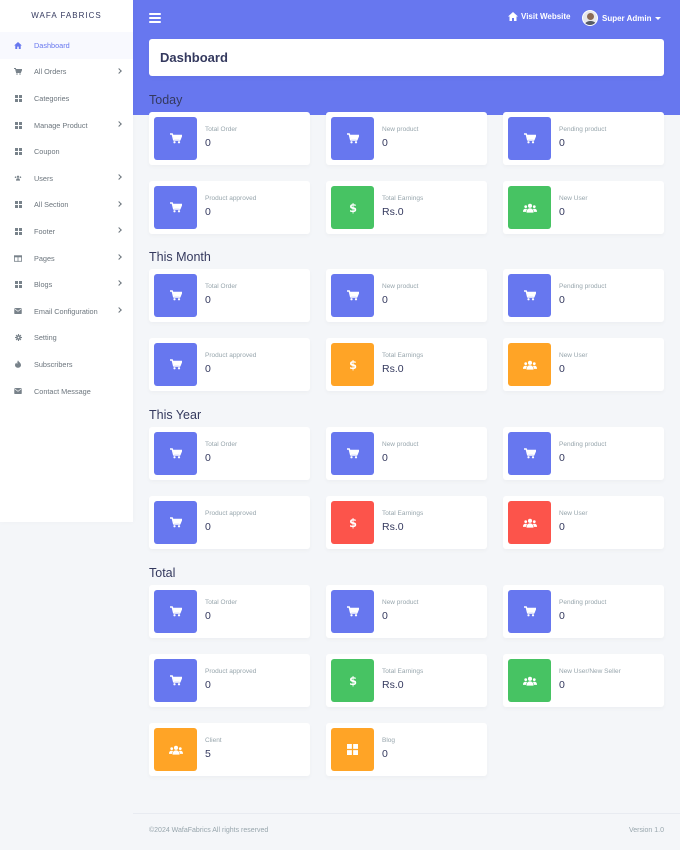 This screenshot has height=850, width=680. What do you see at coordinates (180, 257) in the screenshot?
I see `section-title: This Month` at bounding box center [180, 257].